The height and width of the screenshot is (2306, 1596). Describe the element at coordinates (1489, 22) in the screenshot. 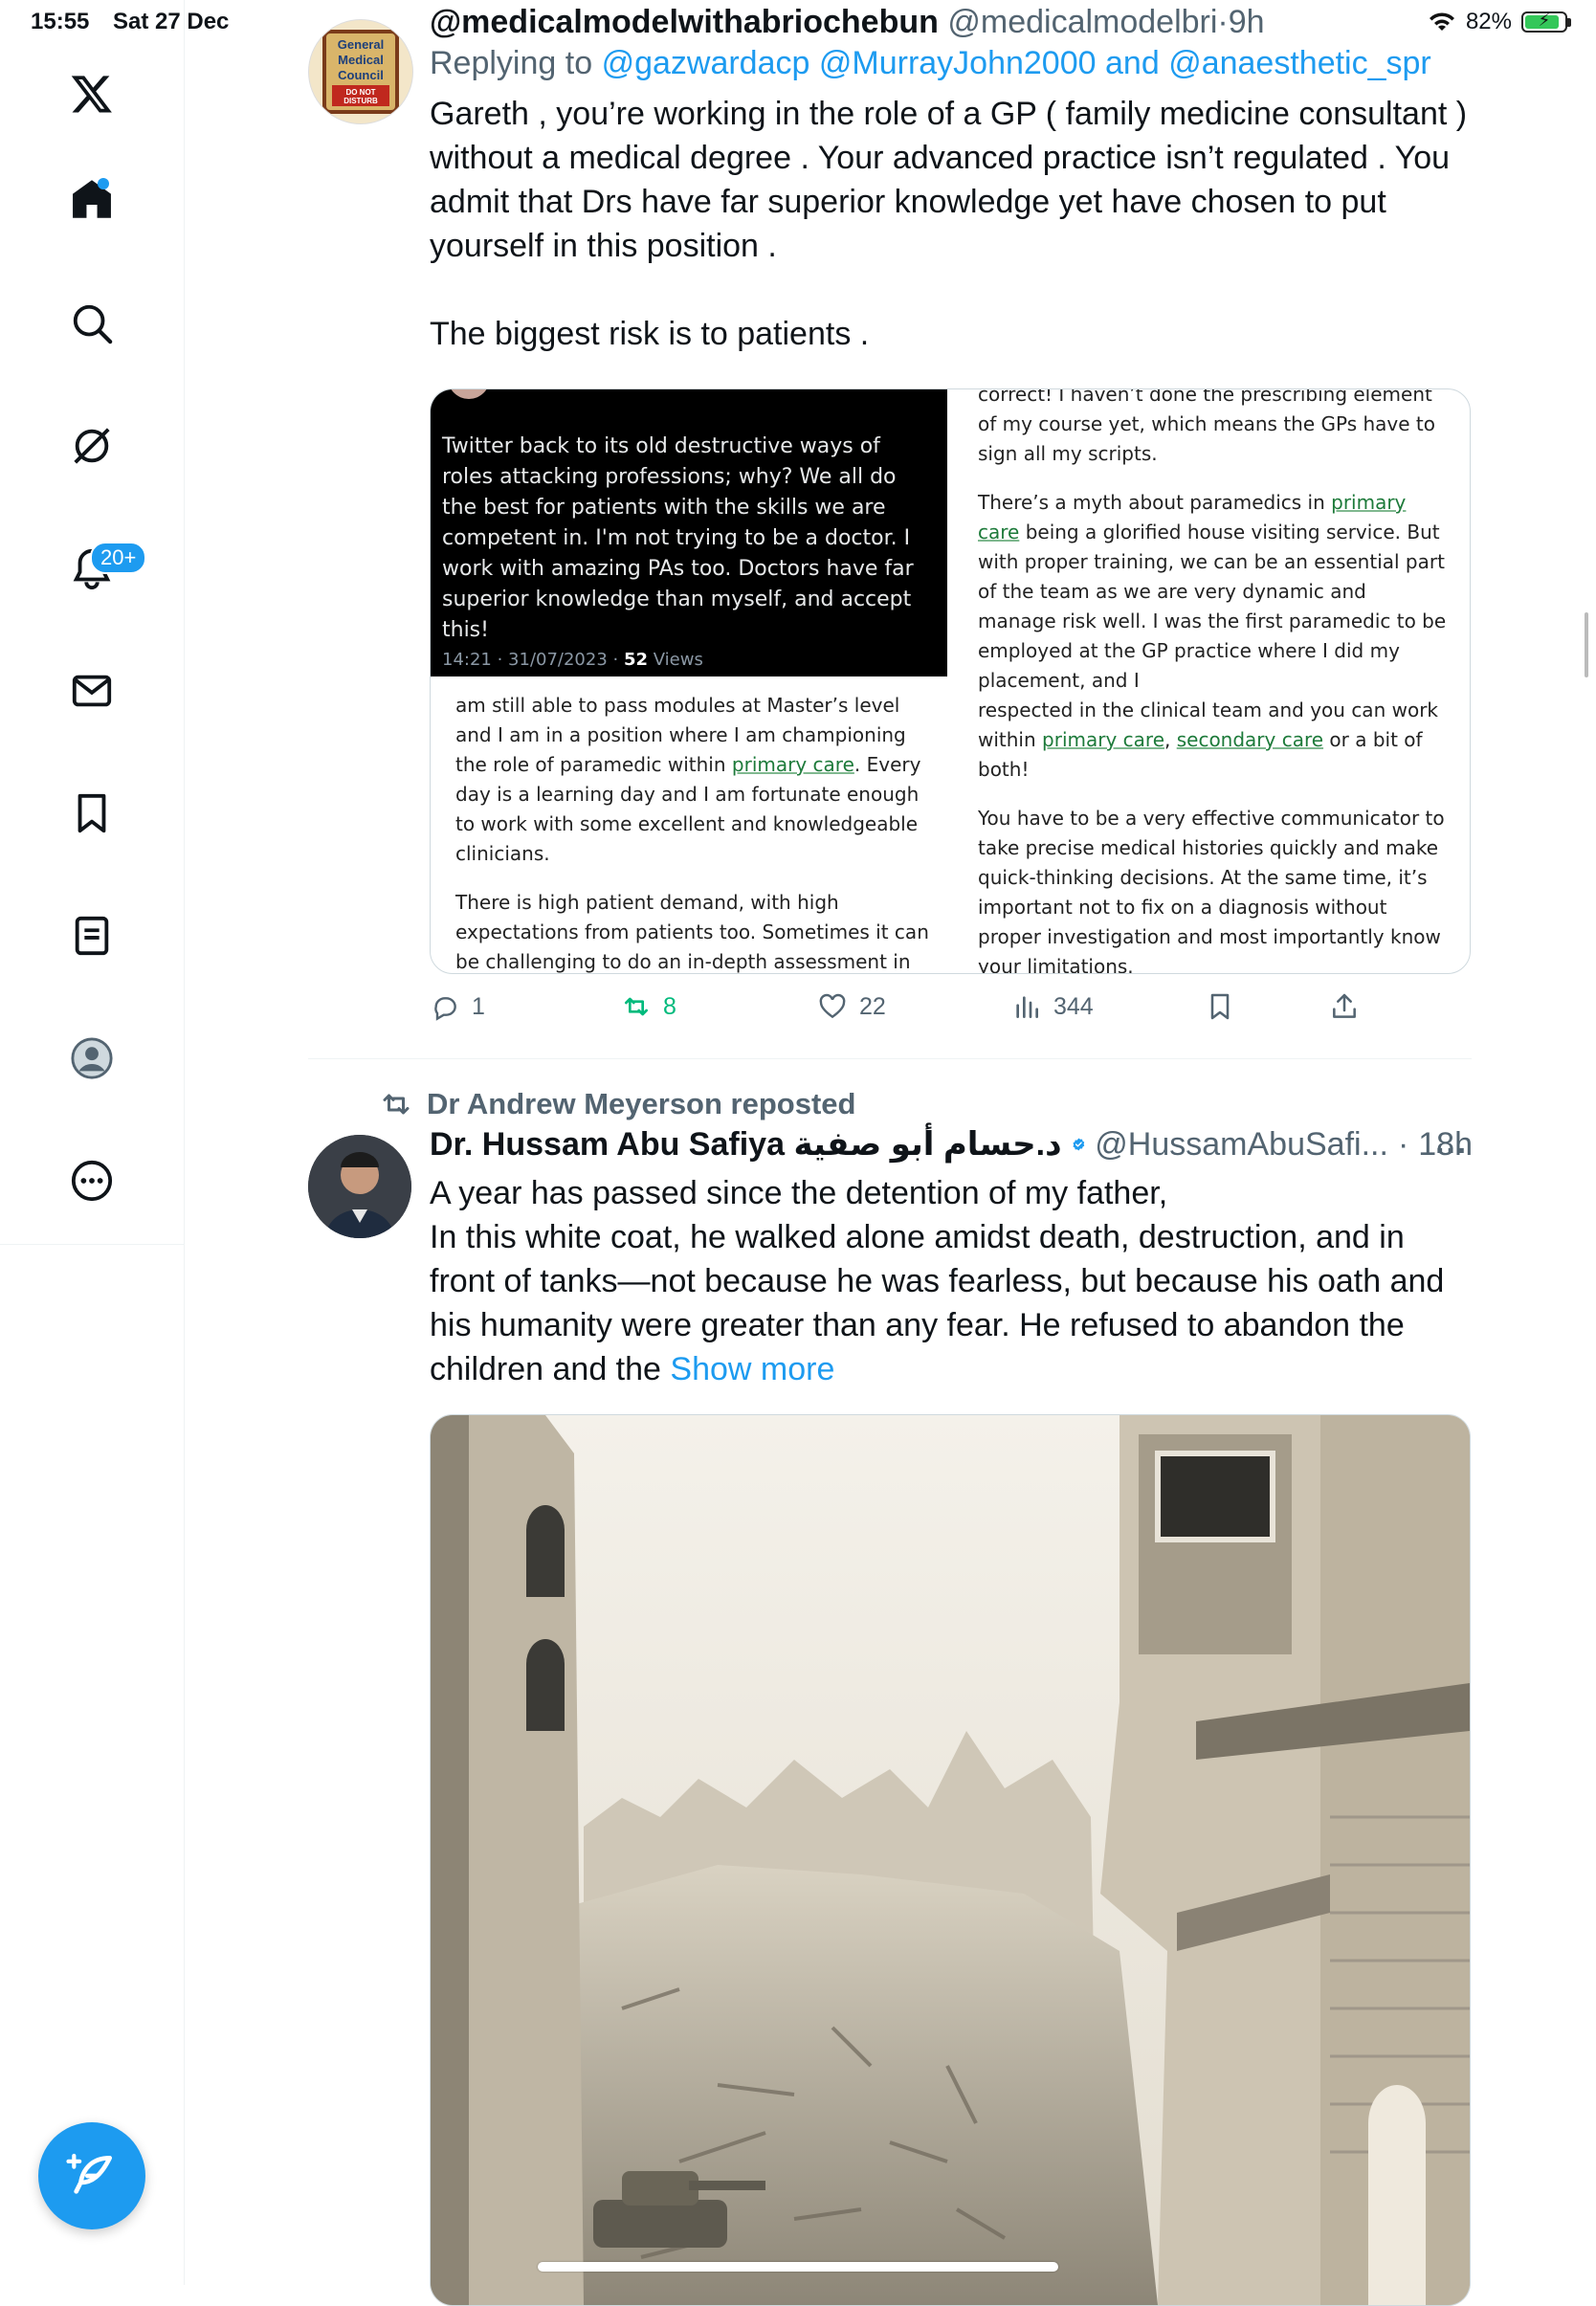

I see `battery-percent: 82%` at that location.